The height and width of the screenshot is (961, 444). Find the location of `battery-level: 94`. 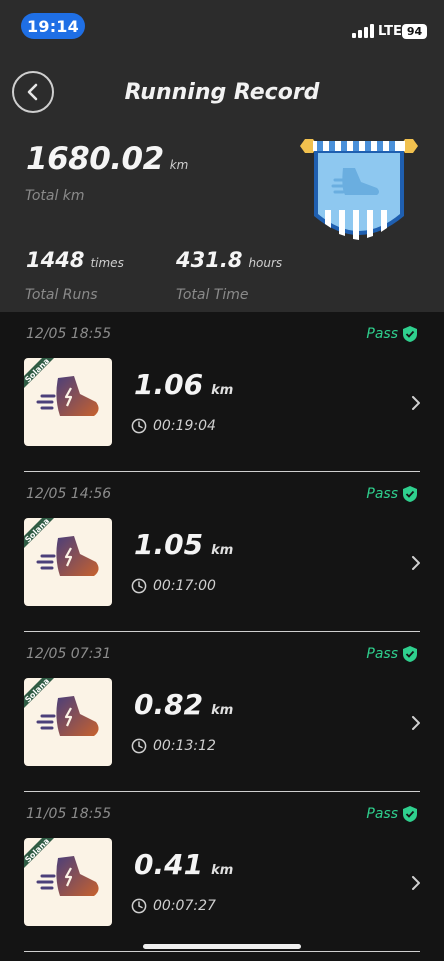

battery-level: 94 is located at coordinates (414, 31).